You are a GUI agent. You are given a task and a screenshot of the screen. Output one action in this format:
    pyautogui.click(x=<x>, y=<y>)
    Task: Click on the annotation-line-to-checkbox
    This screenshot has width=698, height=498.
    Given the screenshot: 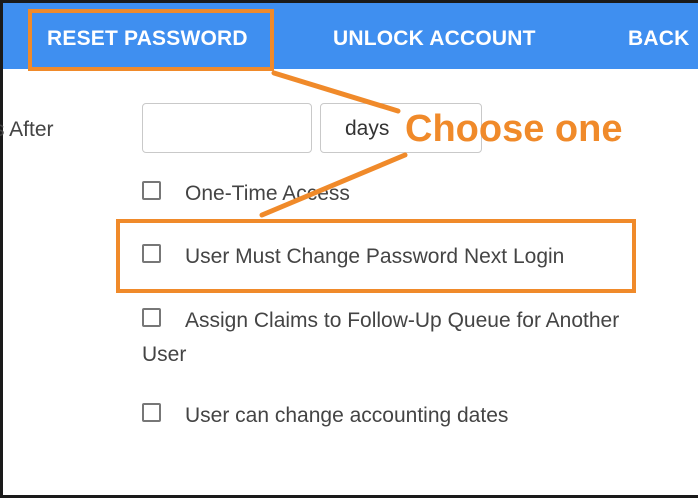 What is the action you would take?
    pyautogui.click(x=333, y=185)
    